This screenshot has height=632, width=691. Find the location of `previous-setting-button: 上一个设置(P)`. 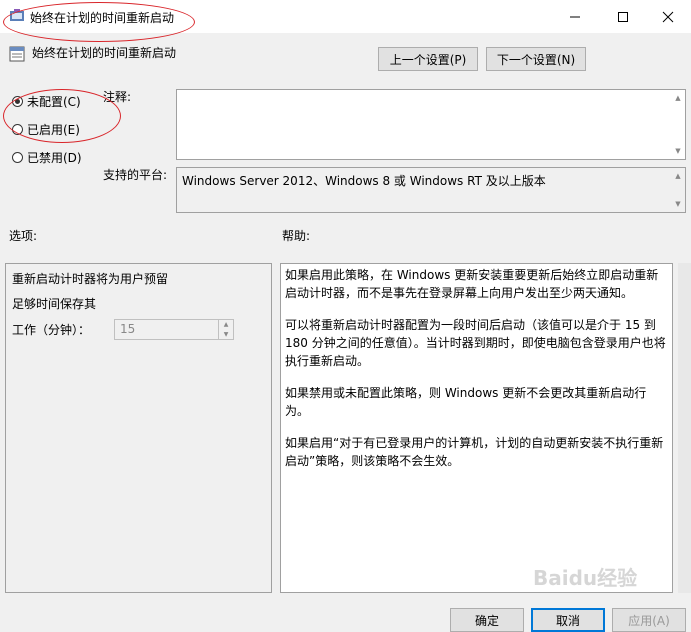

previous-setting-button: 上一个设置(P) is located at coordinates (428, 59).